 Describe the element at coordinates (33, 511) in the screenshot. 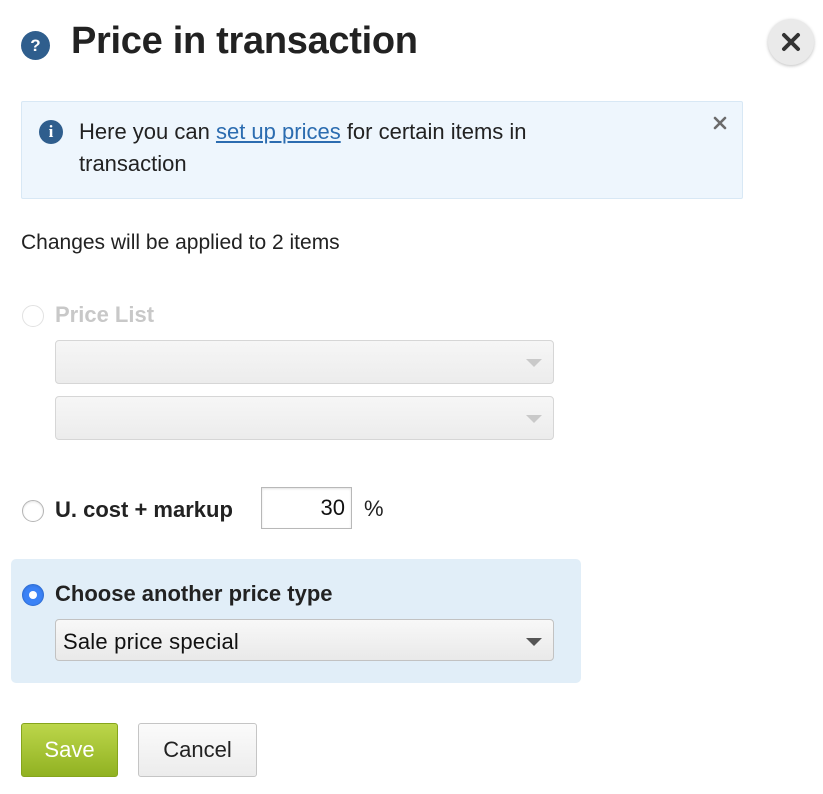

I see `cost-markup-radio` at that location.